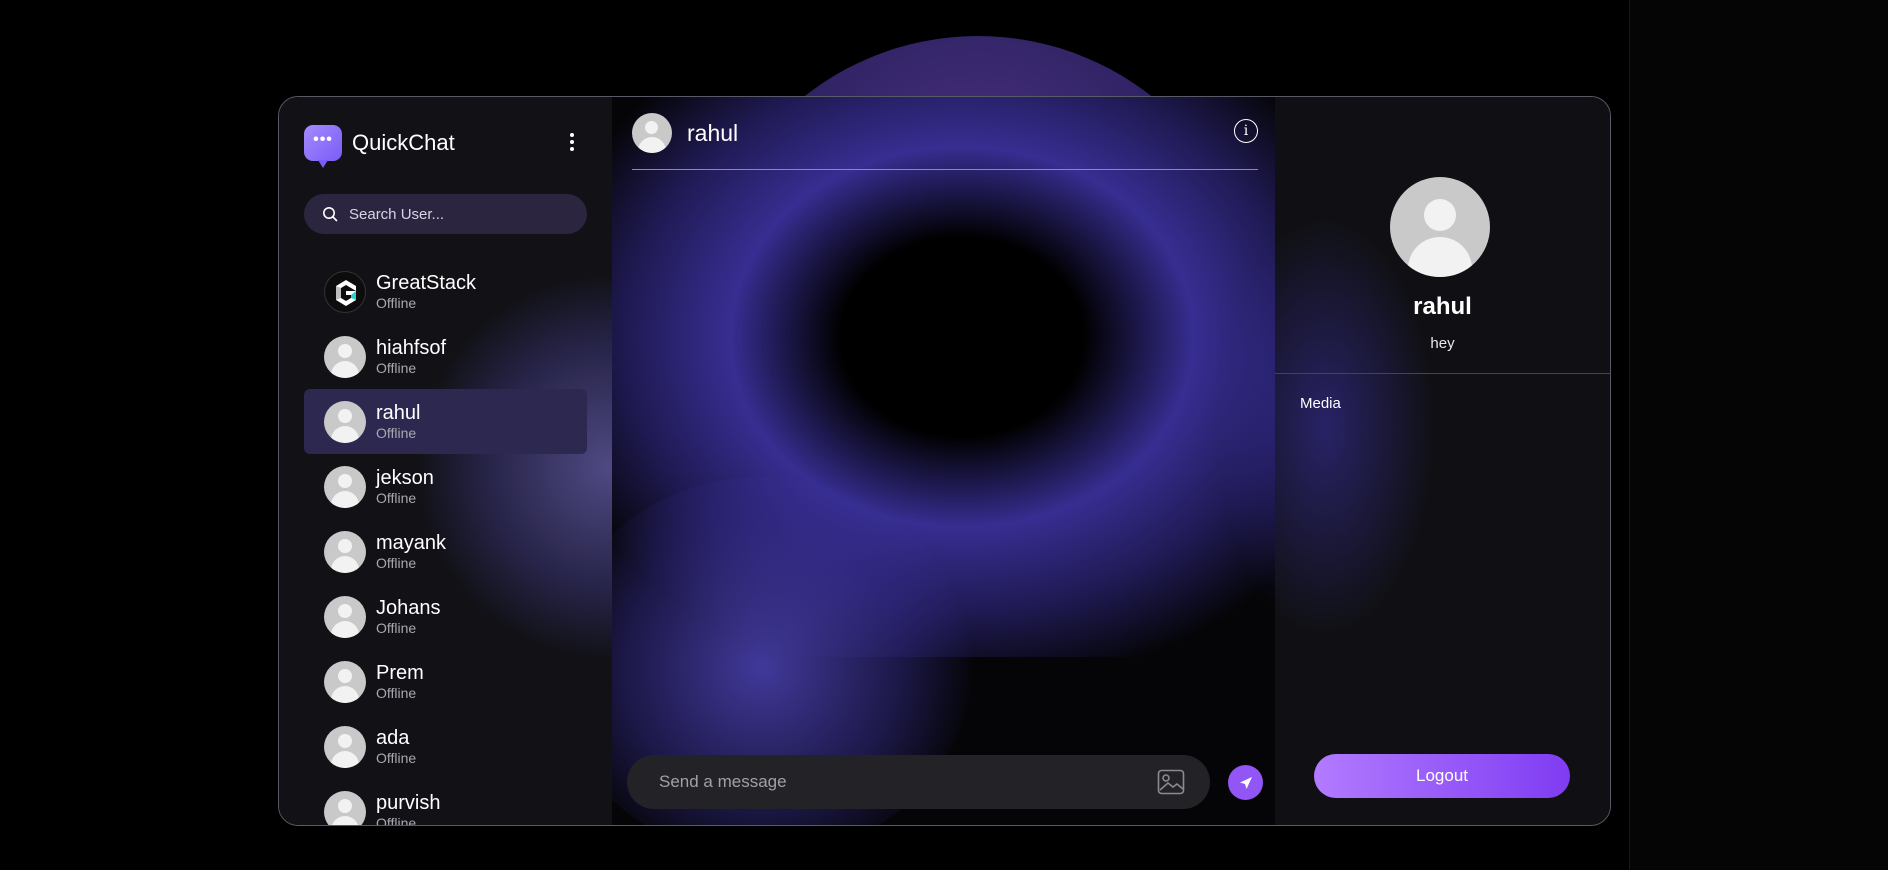  I want to click on brand: ••• QuickChat, so click(379, 146).